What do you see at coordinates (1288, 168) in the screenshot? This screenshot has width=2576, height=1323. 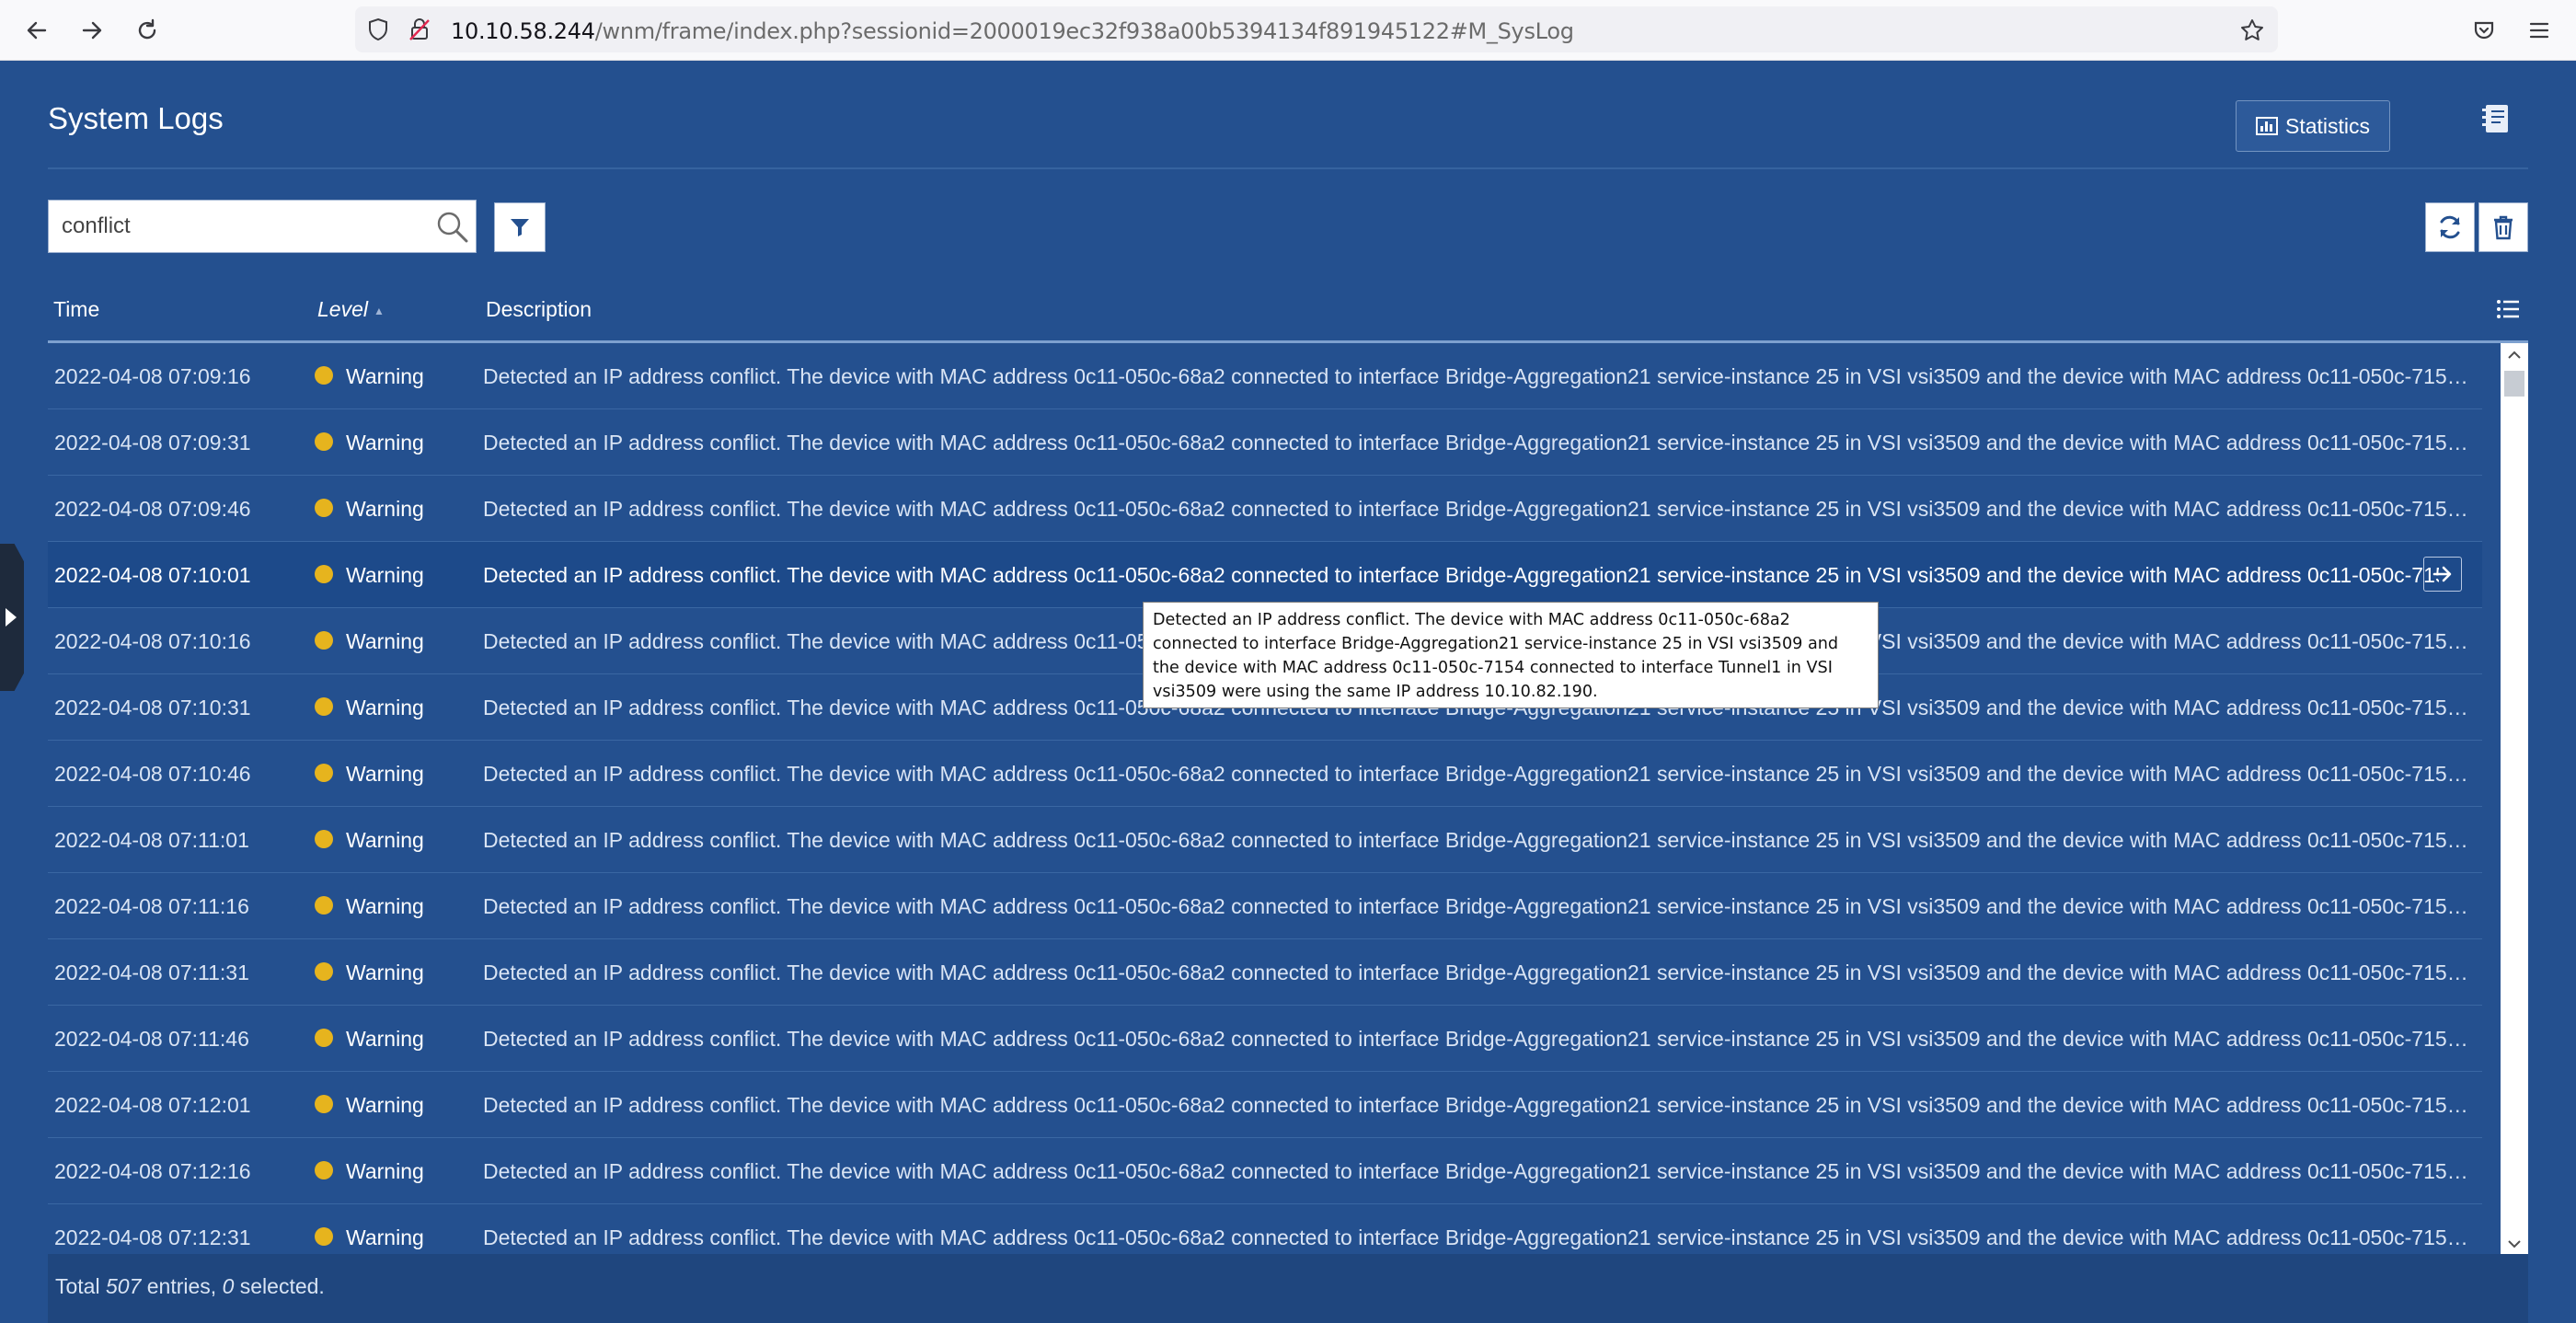 I see `title-divider` at bounding box center [1288, 168].